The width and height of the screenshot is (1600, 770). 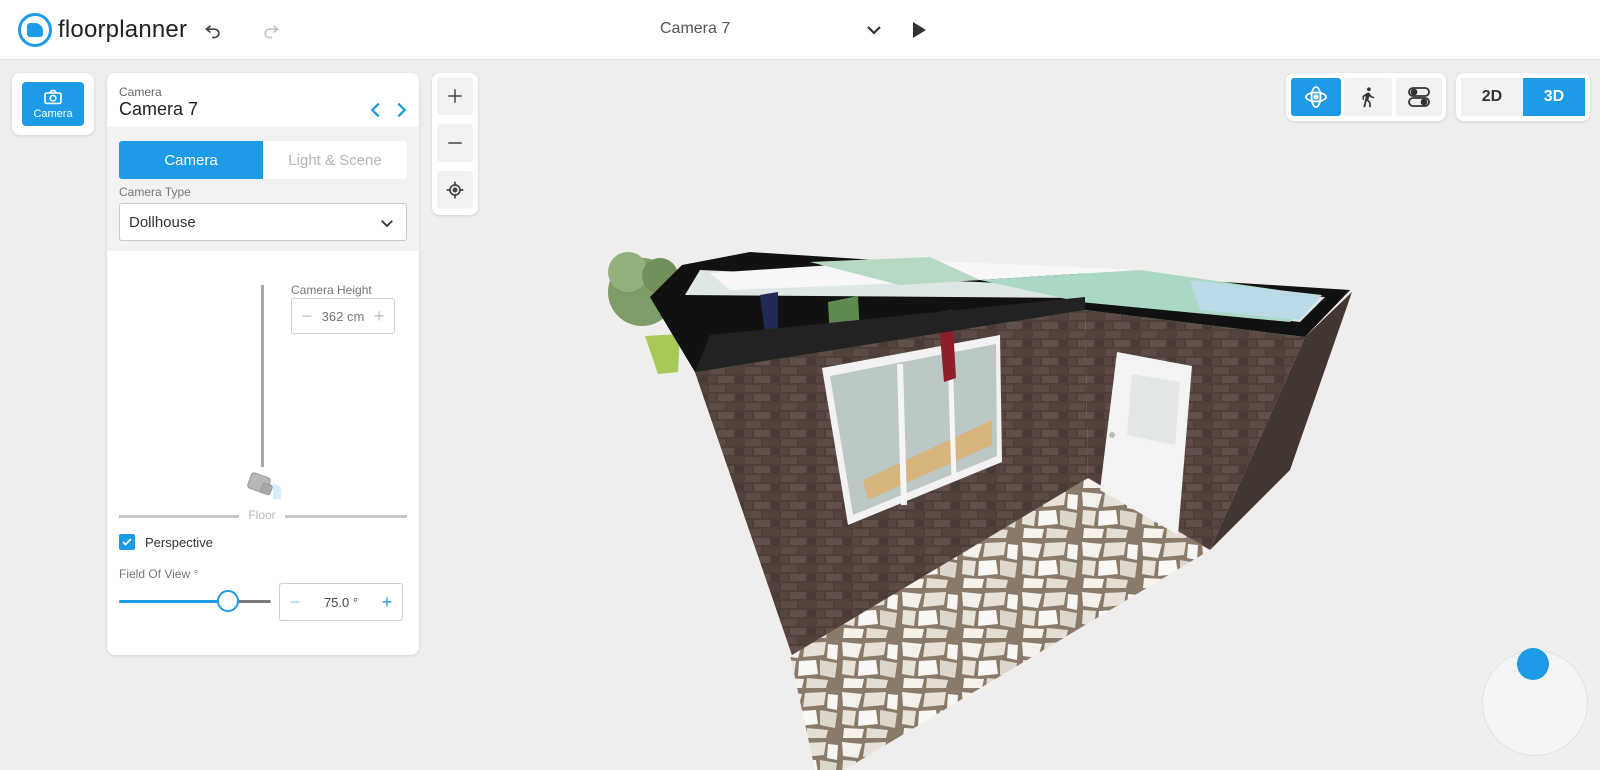 I want to click on floorplanner-logo: floorplanner, so click(x=102, y=30).